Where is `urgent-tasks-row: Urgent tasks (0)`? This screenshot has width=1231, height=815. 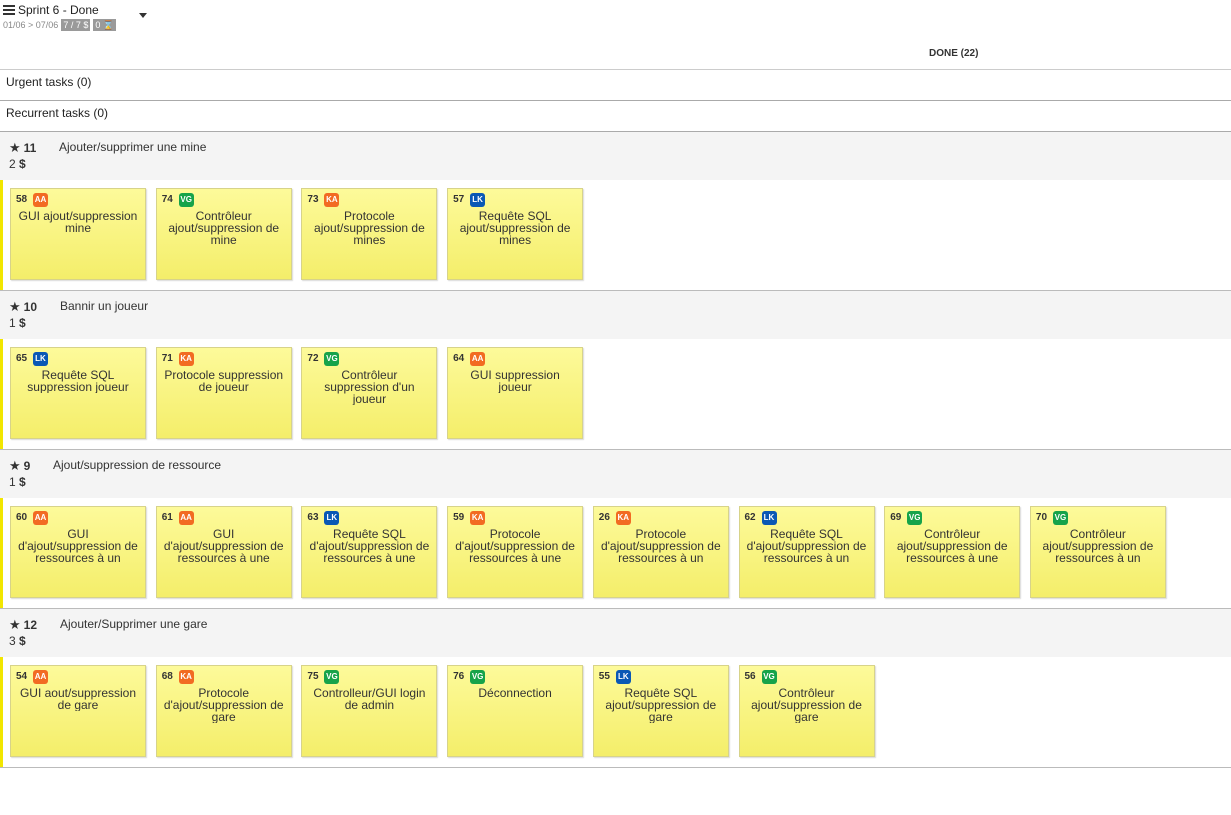 urgent-tasks-row: Urgent tasks (0) is located at coordinates (615, 85).